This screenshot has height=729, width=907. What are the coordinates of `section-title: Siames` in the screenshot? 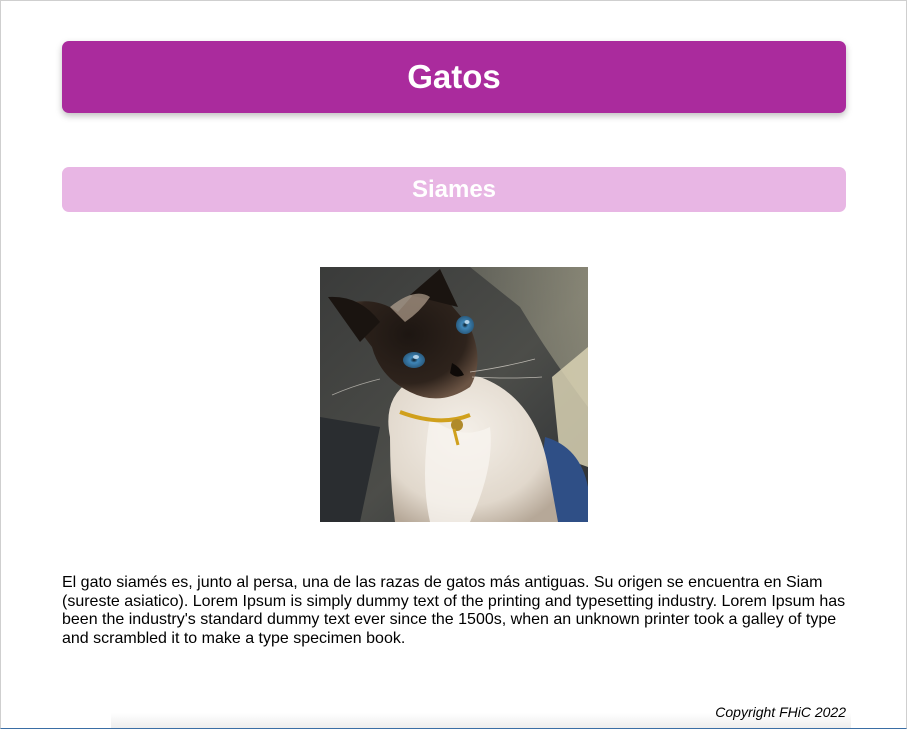 It's located at (454, 189).